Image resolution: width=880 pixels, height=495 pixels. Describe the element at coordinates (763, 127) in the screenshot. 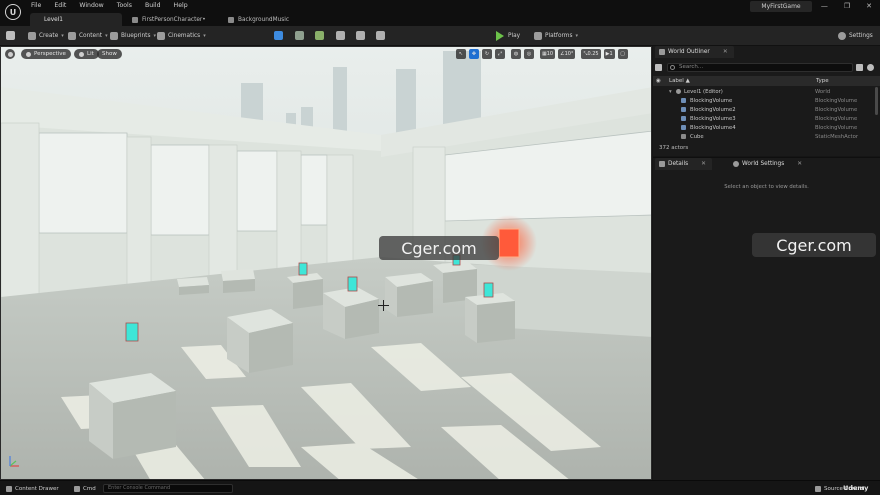

I see `list-item: BlockingVolume4 BlockingVolume` at that location.